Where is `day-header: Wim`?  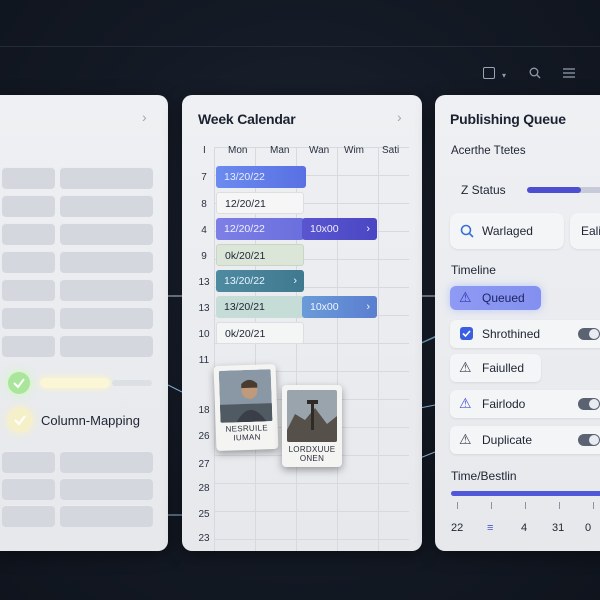
day-header: Wim is located at coordinates (354, 150).